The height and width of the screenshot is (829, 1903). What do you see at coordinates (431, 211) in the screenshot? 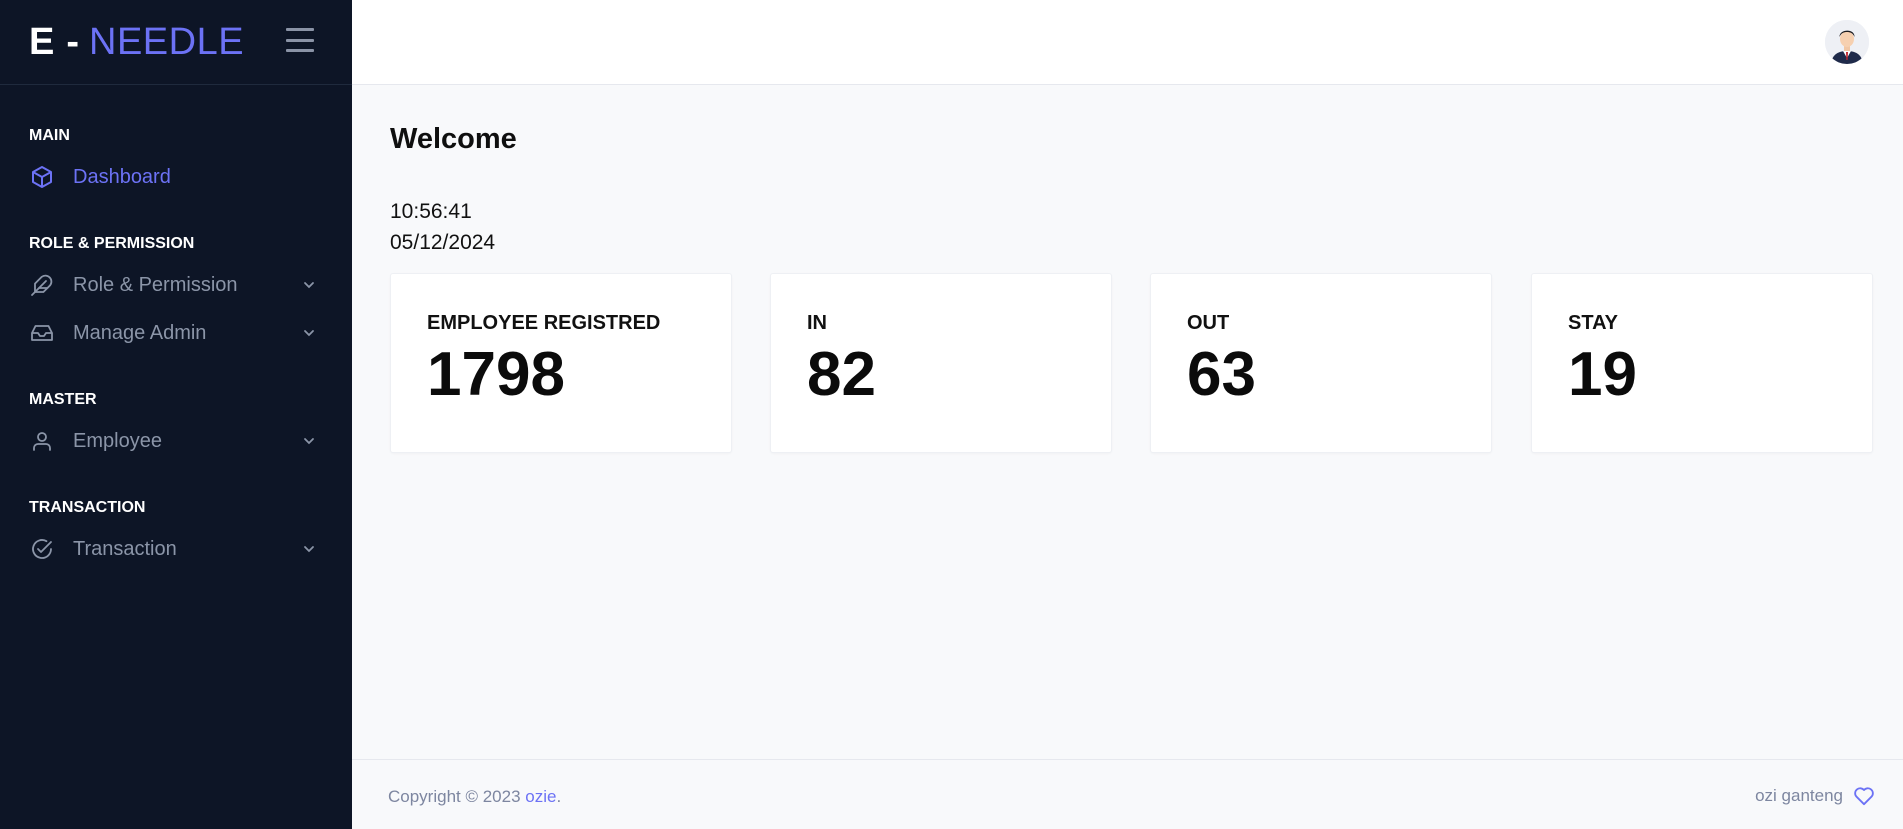
I see `current-time: 10:56:41` at bounding box center [431, 211].